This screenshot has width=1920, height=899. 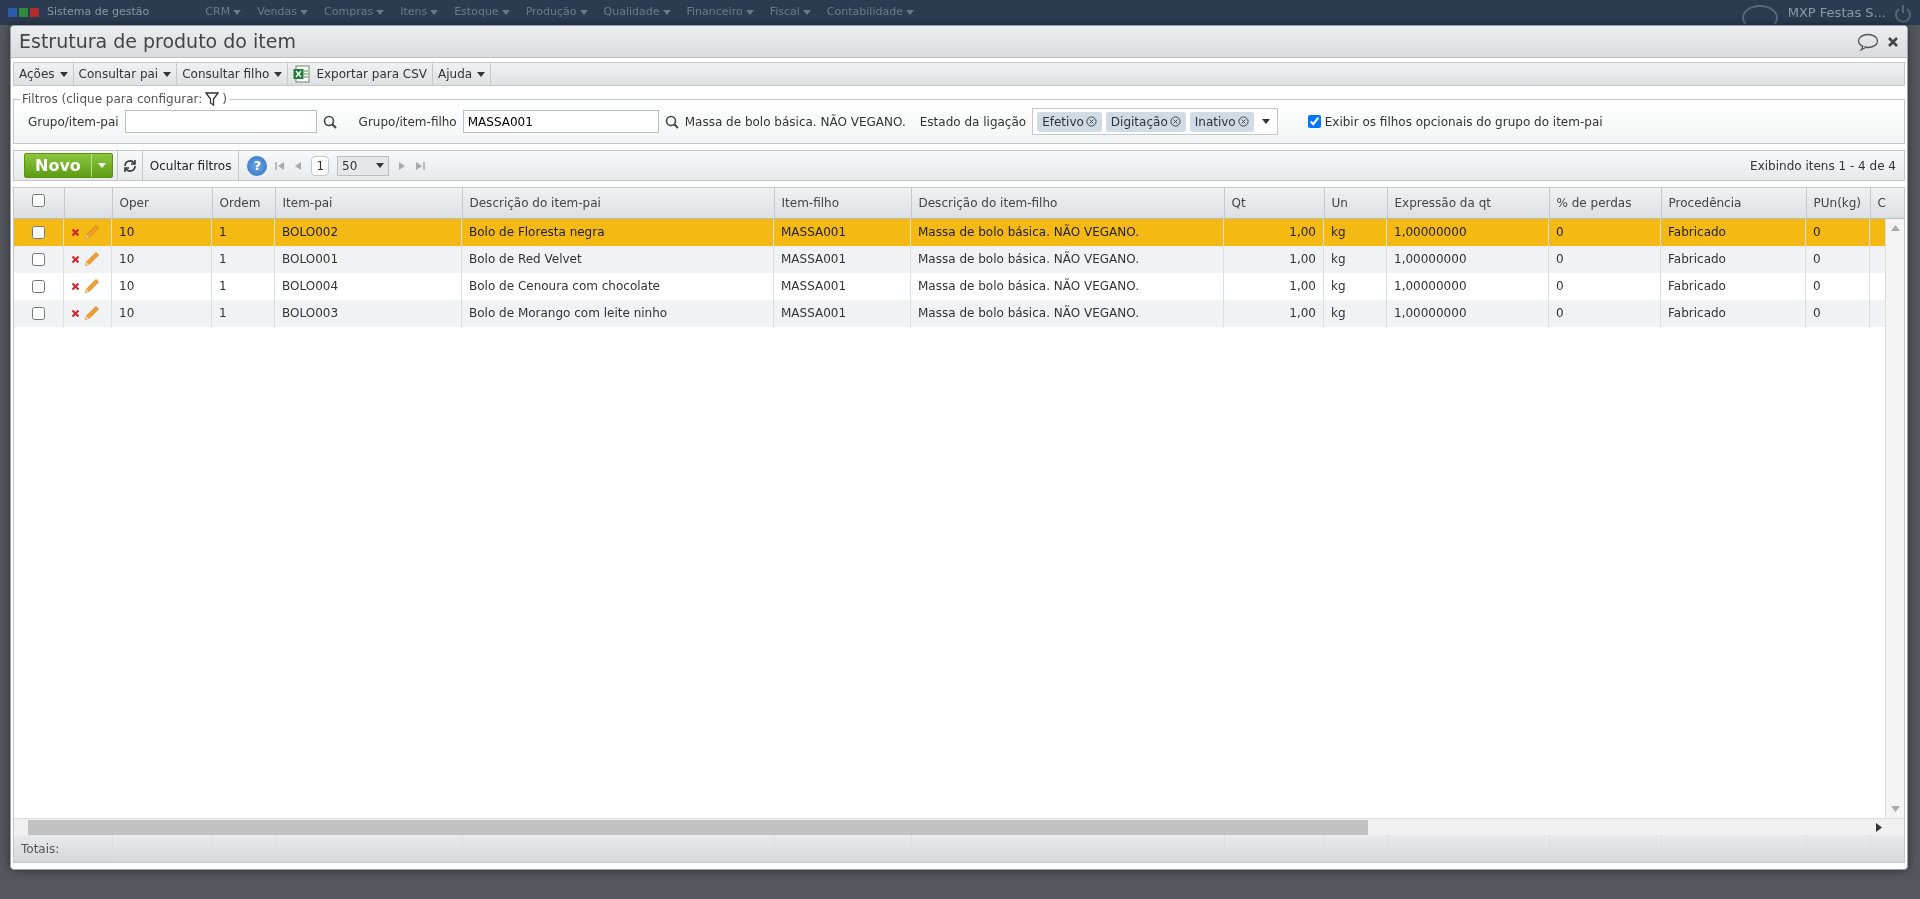 I want to click on toolbar-button: Consultar filho, so click(x=233, y=74).